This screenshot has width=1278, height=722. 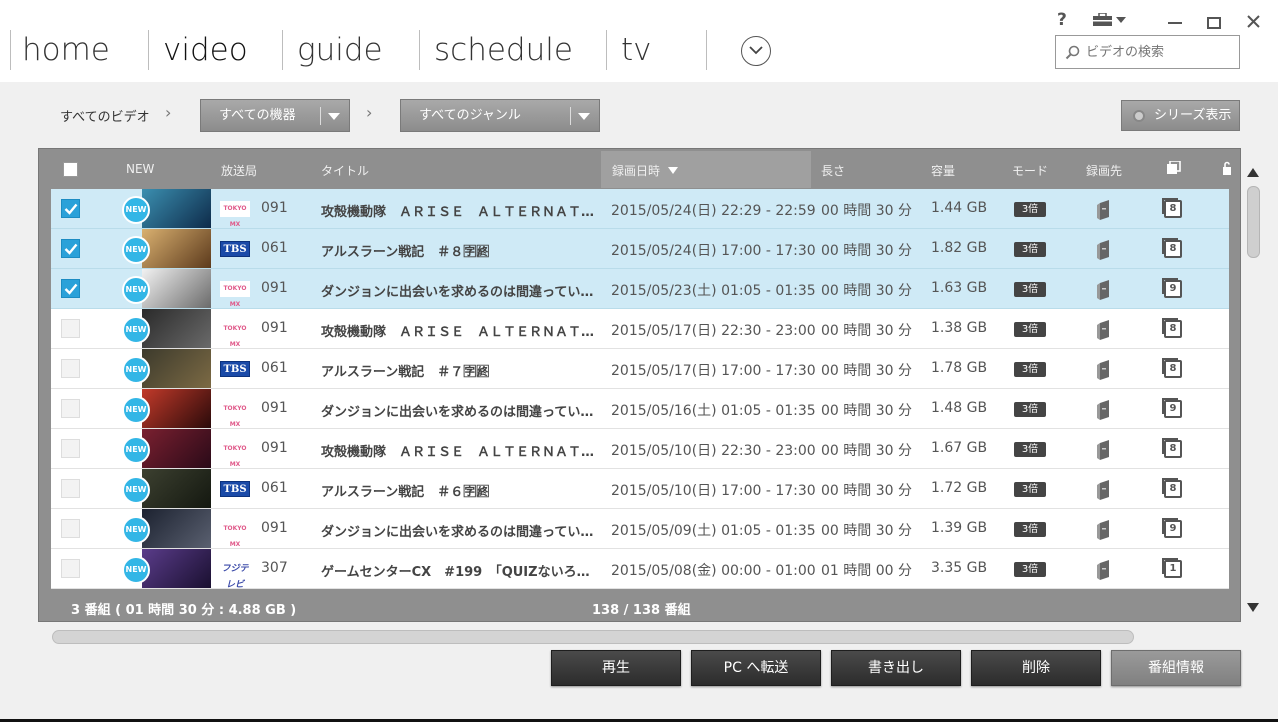 I want to click on search-box, so click(x=1147, y=52).